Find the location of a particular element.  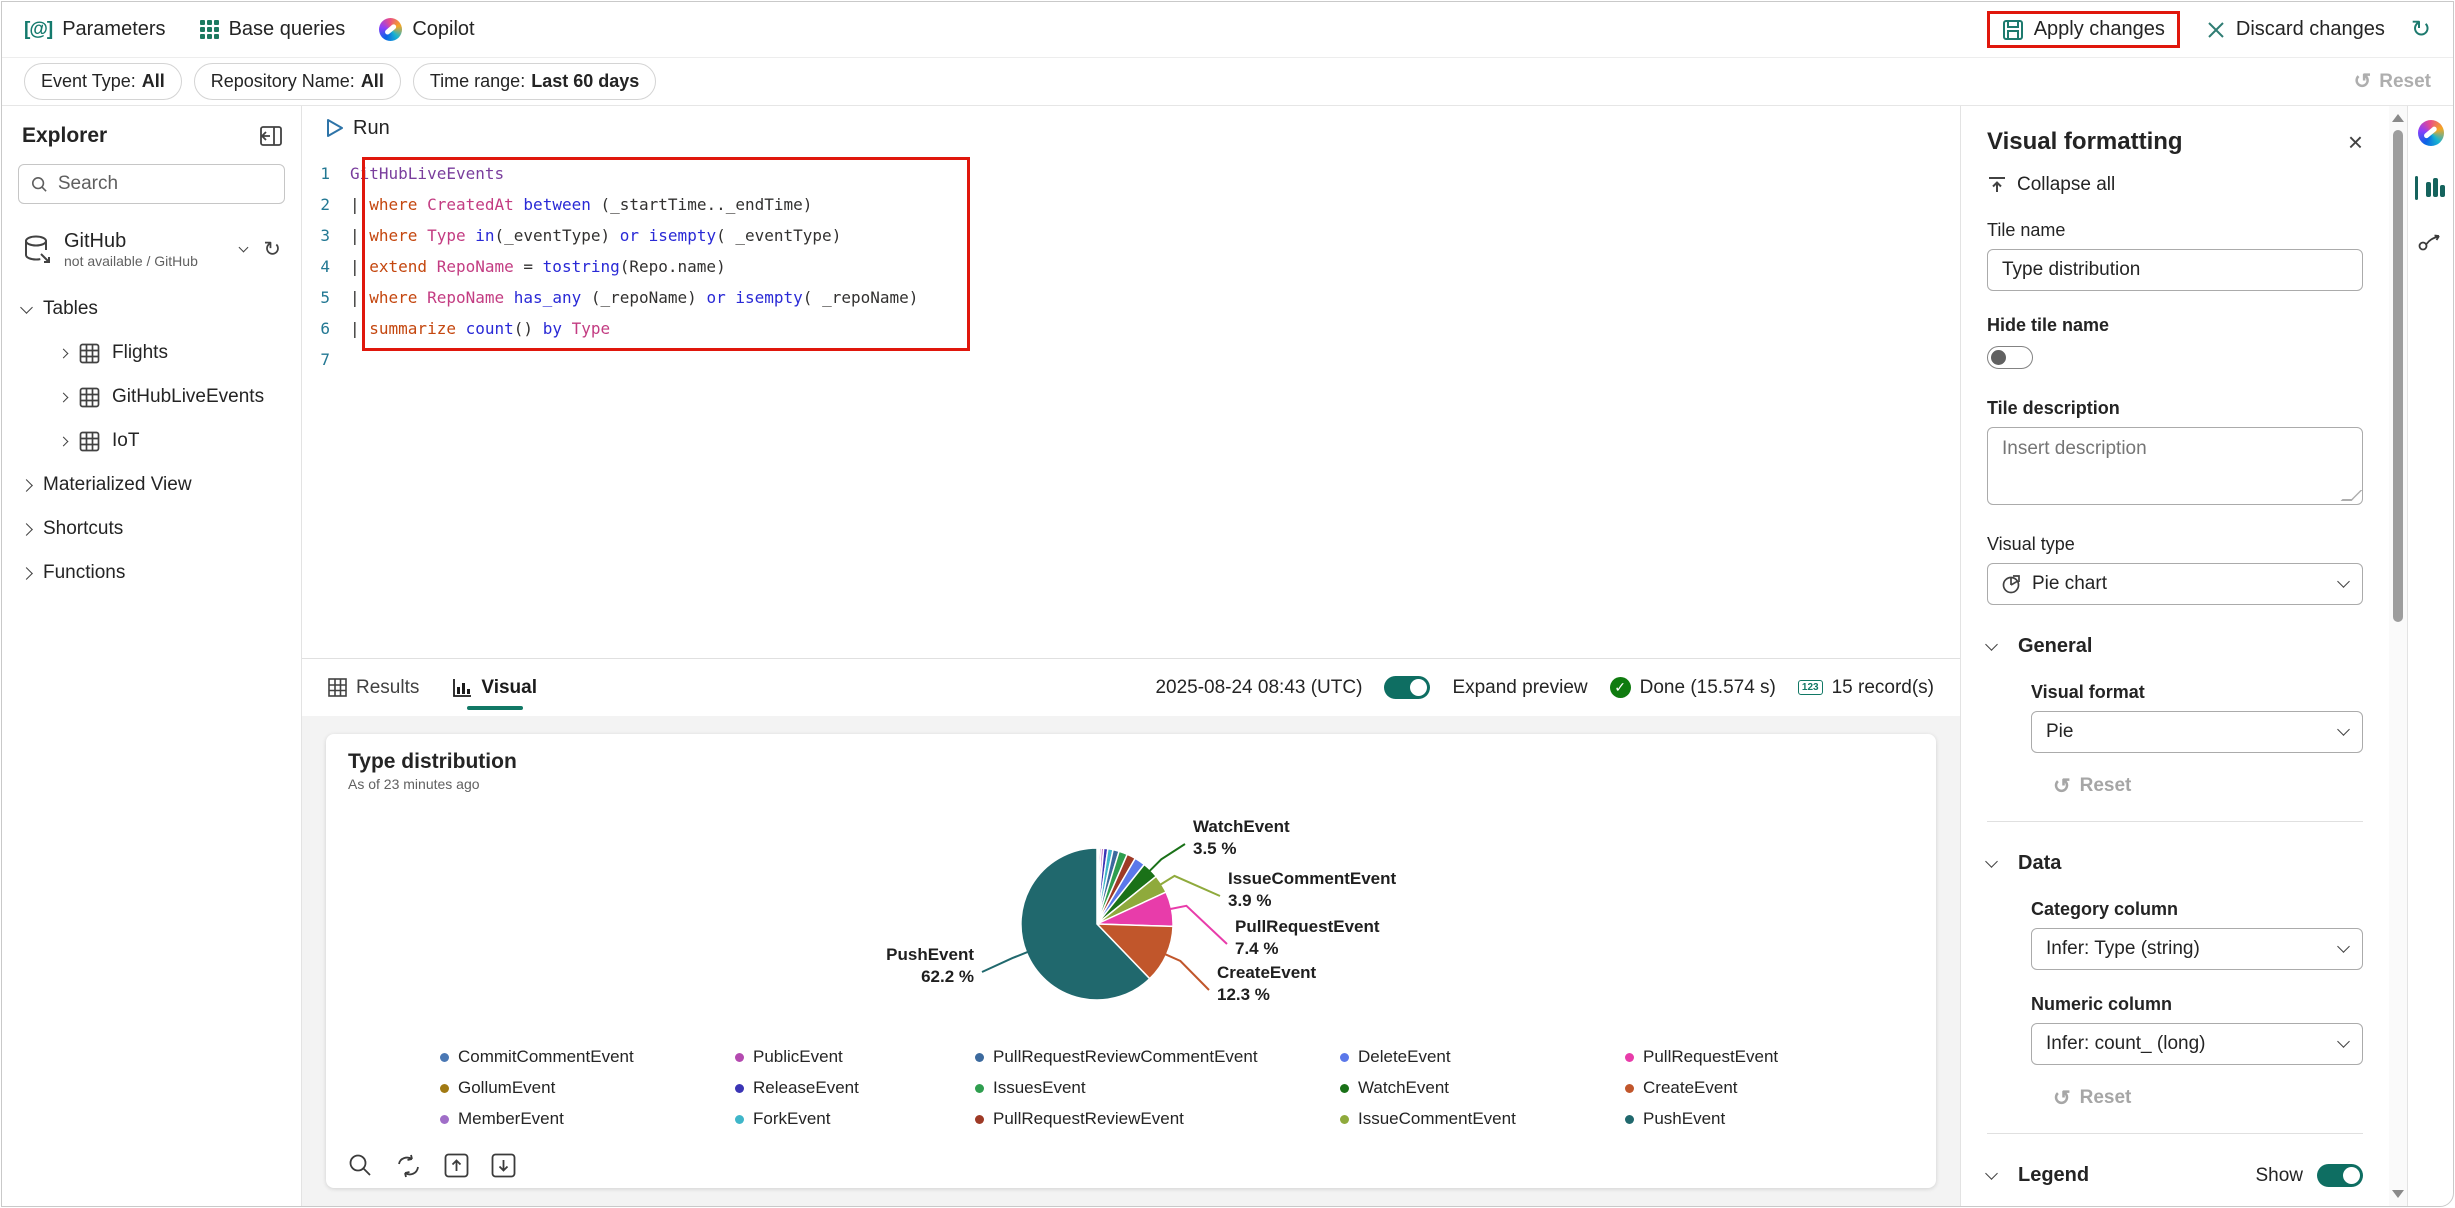

scroll-up-icon is located at coordinates (2398, 118).